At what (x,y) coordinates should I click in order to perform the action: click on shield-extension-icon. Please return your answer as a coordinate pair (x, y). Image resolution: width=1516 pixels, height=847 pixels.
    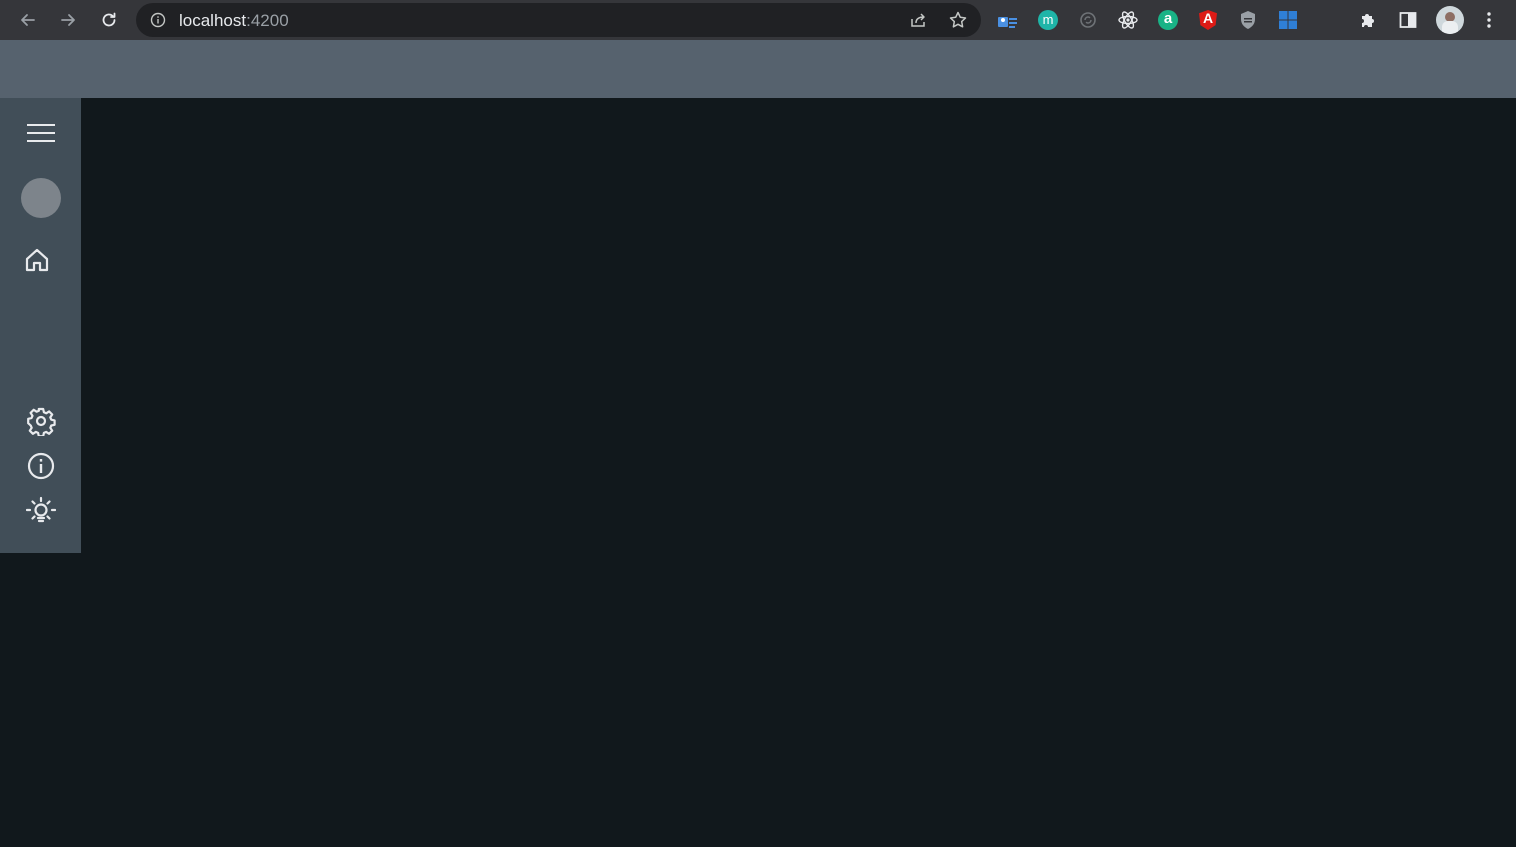
    Looking at the image, I should click on (1248, 20).